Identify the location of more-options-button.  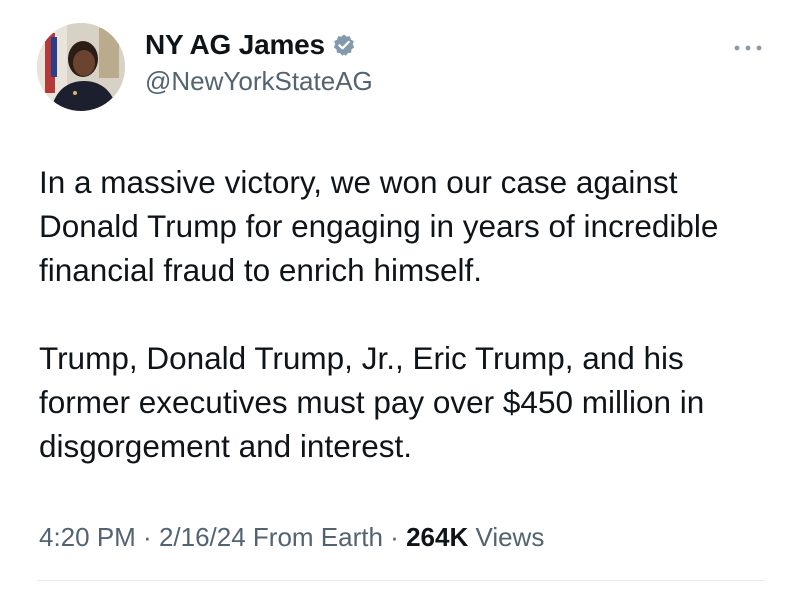
(748, 48).